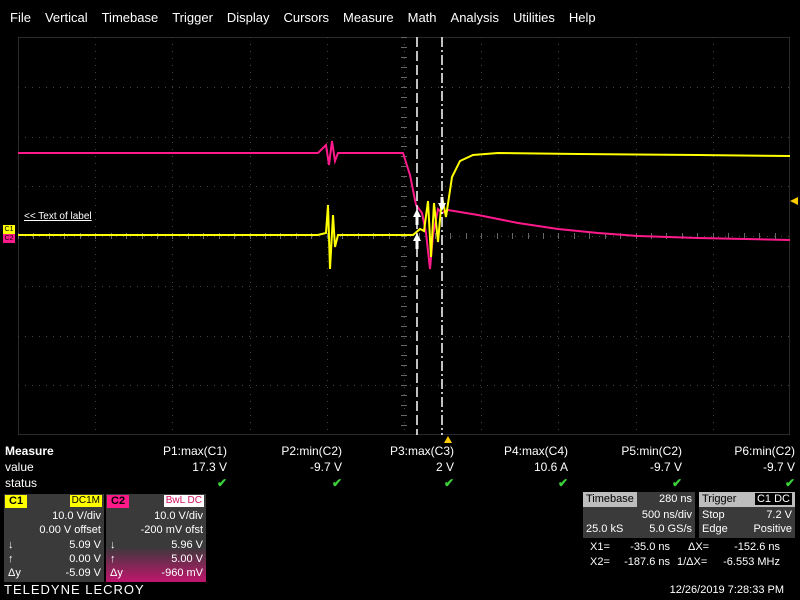 This screenshot has width=800, height=600. What do you see at coordinates (58, 216) in the screenshot?
I see `graticule-label: << Text of label` at bounding box center [58, 216].